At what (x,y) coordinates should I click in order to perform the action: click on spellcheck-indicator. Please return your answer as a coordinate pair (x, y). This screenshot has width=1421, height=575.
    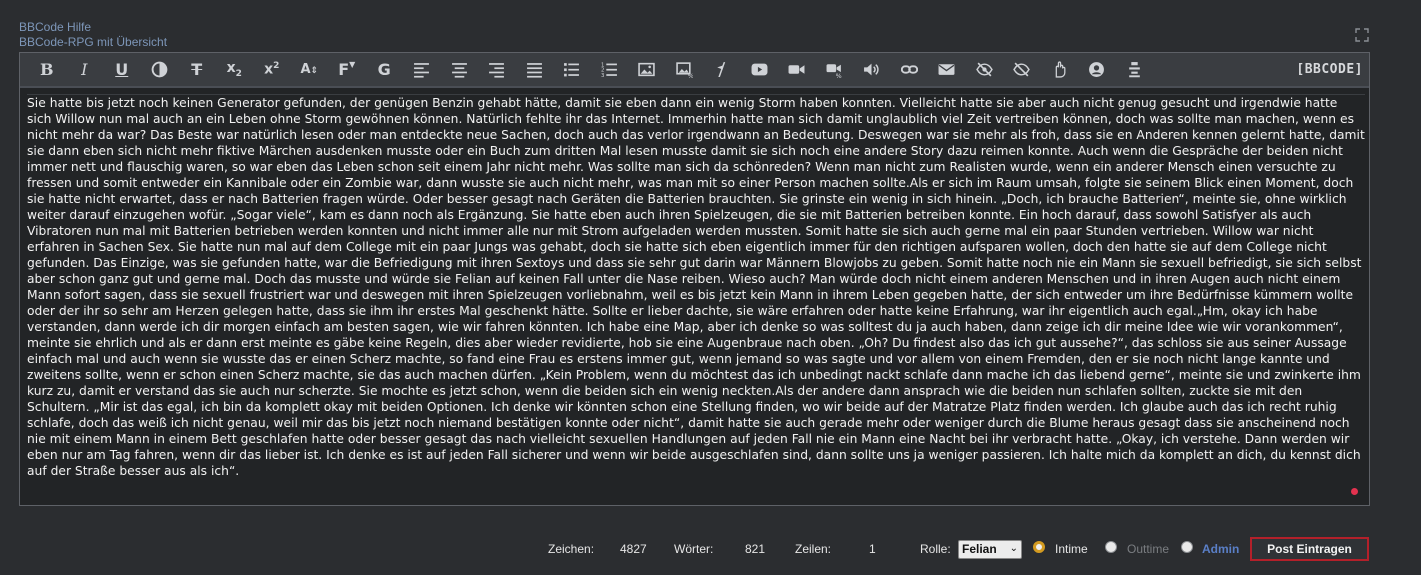
    Looking at the image, I should click on (1354, 491).